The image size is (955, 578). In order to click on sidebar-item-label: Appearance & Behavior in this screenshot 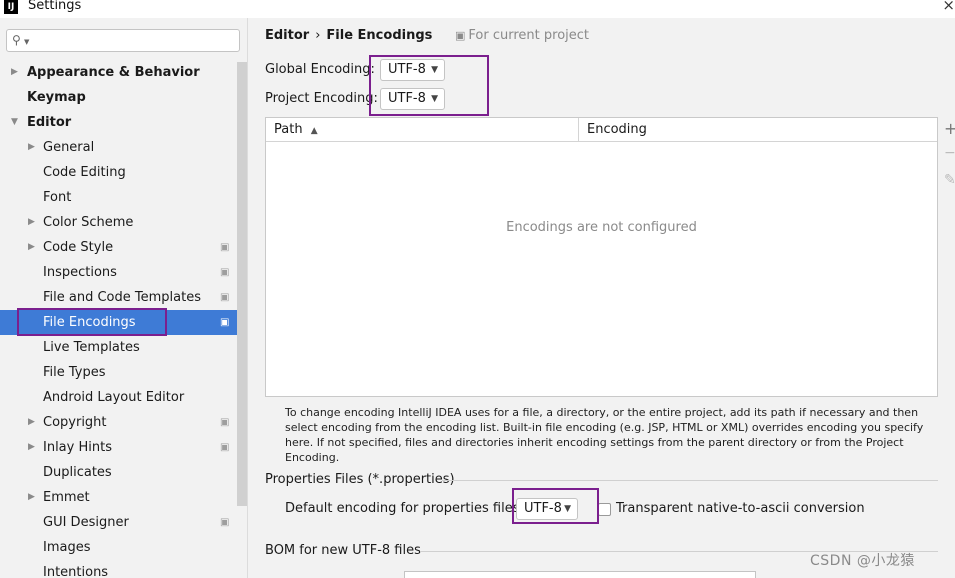, I will do `click(113, 72)`.